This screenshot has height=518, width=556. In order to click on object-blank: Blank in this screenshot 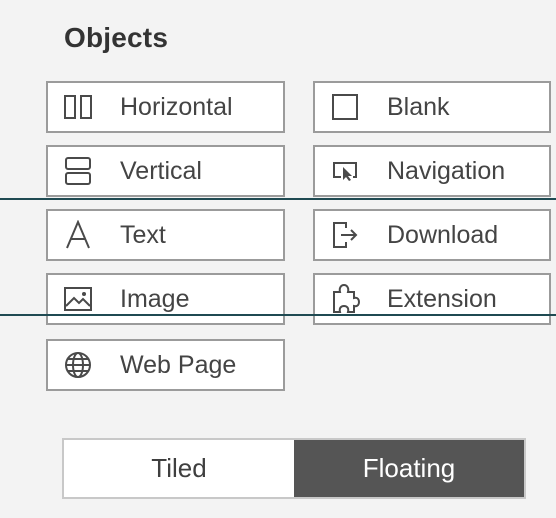, I will do `click(432, 107)`.